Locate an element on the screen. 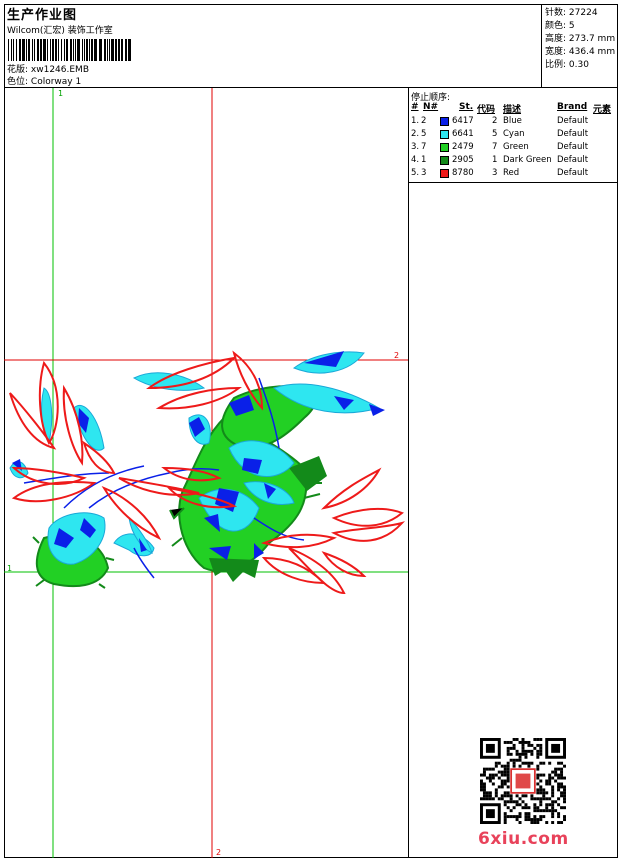 This screenshot has height=860, width=620. colorway-label: 色位: is located at coordinates (18, 82).